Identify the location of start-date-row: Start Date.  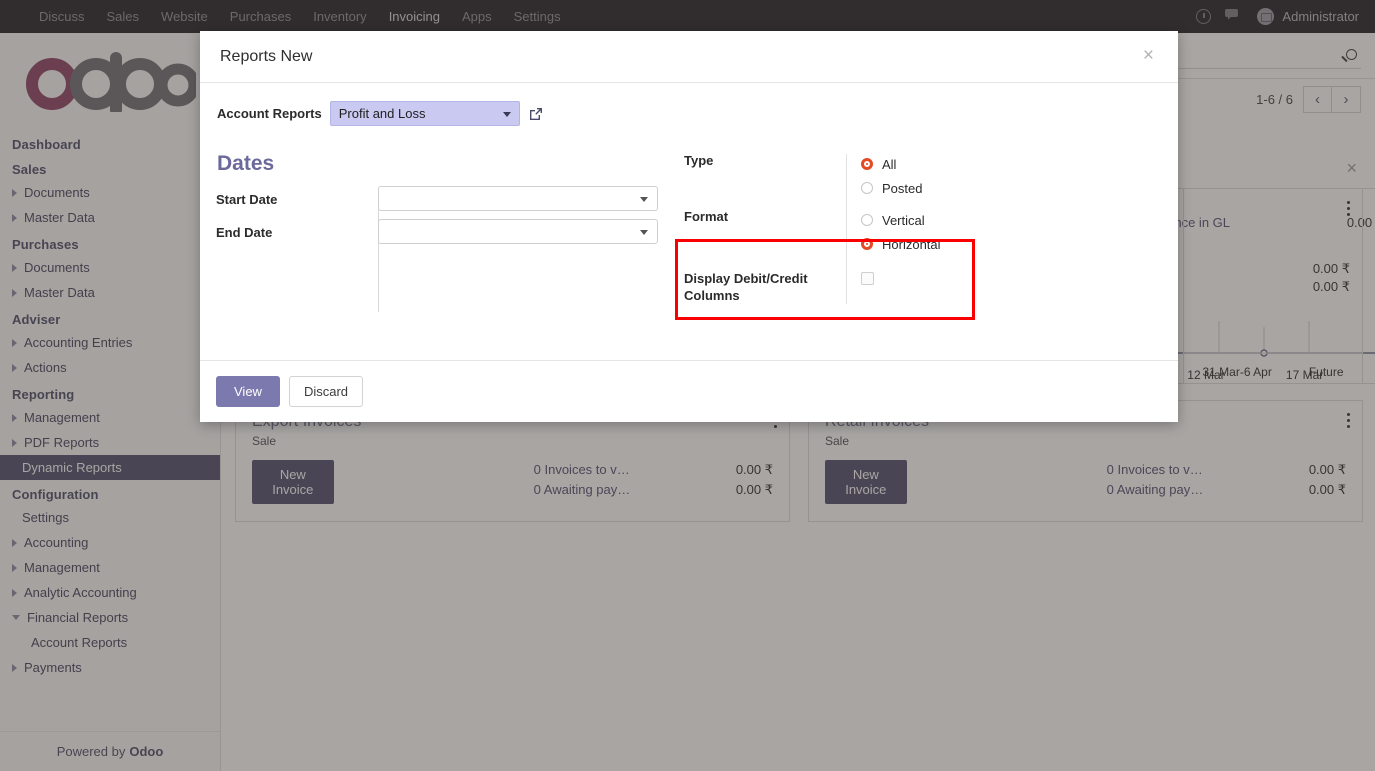
(450, 202).